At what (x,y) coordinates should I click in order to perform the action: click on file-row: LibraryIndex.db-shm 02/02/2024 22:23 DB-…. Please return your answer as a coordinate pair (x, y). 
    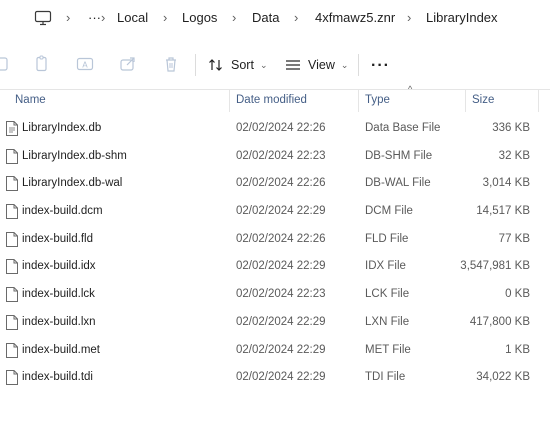
    Looking at the image, I should click on (275, 156).